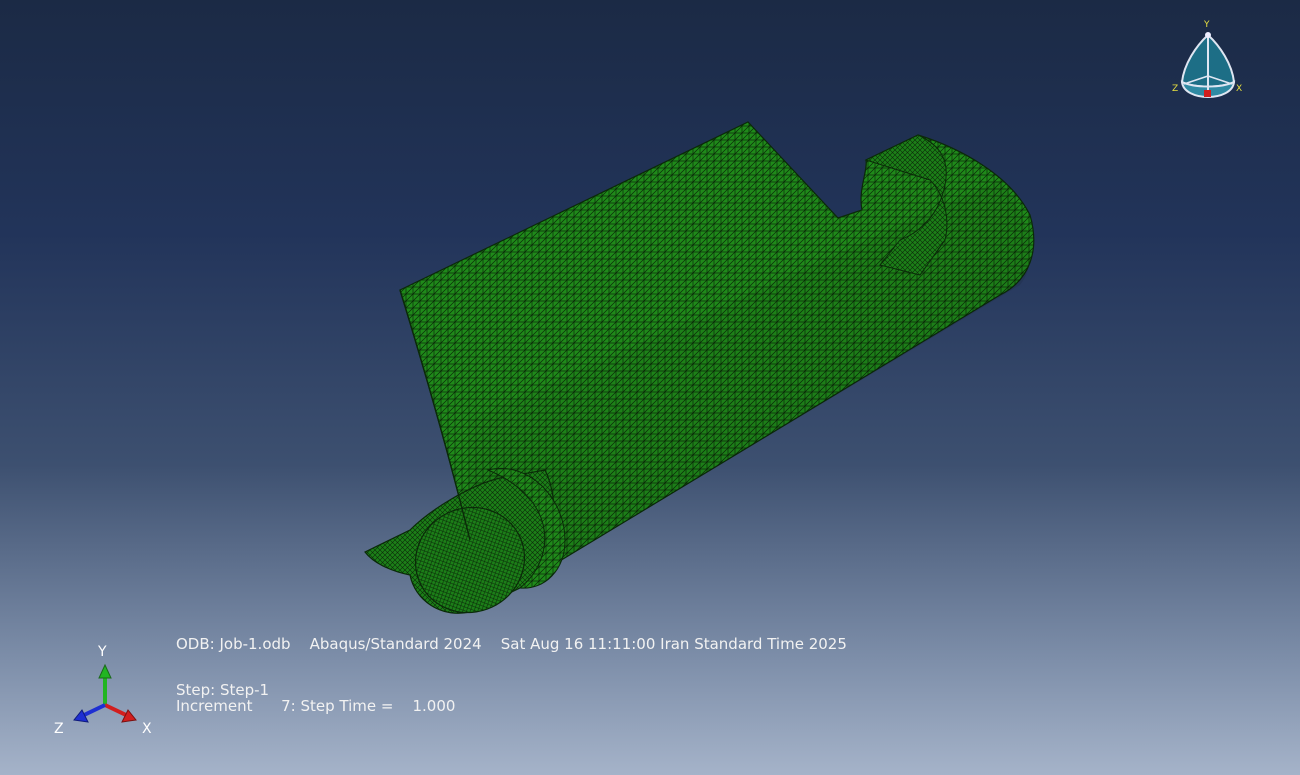  What do you see at coordinates (103, 690) in the screenshot?
I see `coordinate-triad: Y X Z` at bounding box center [103, 690].